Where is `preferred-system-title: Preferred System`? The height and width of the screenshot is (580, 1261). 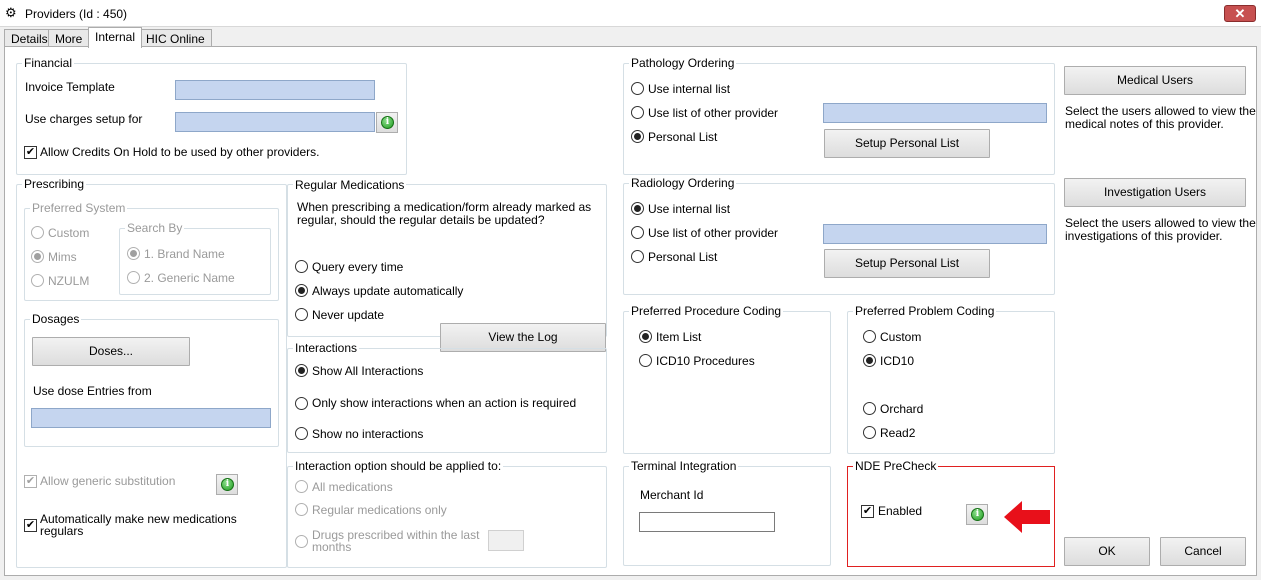 preferred-system-title: Preferred System is located at coordinates (79, 208).